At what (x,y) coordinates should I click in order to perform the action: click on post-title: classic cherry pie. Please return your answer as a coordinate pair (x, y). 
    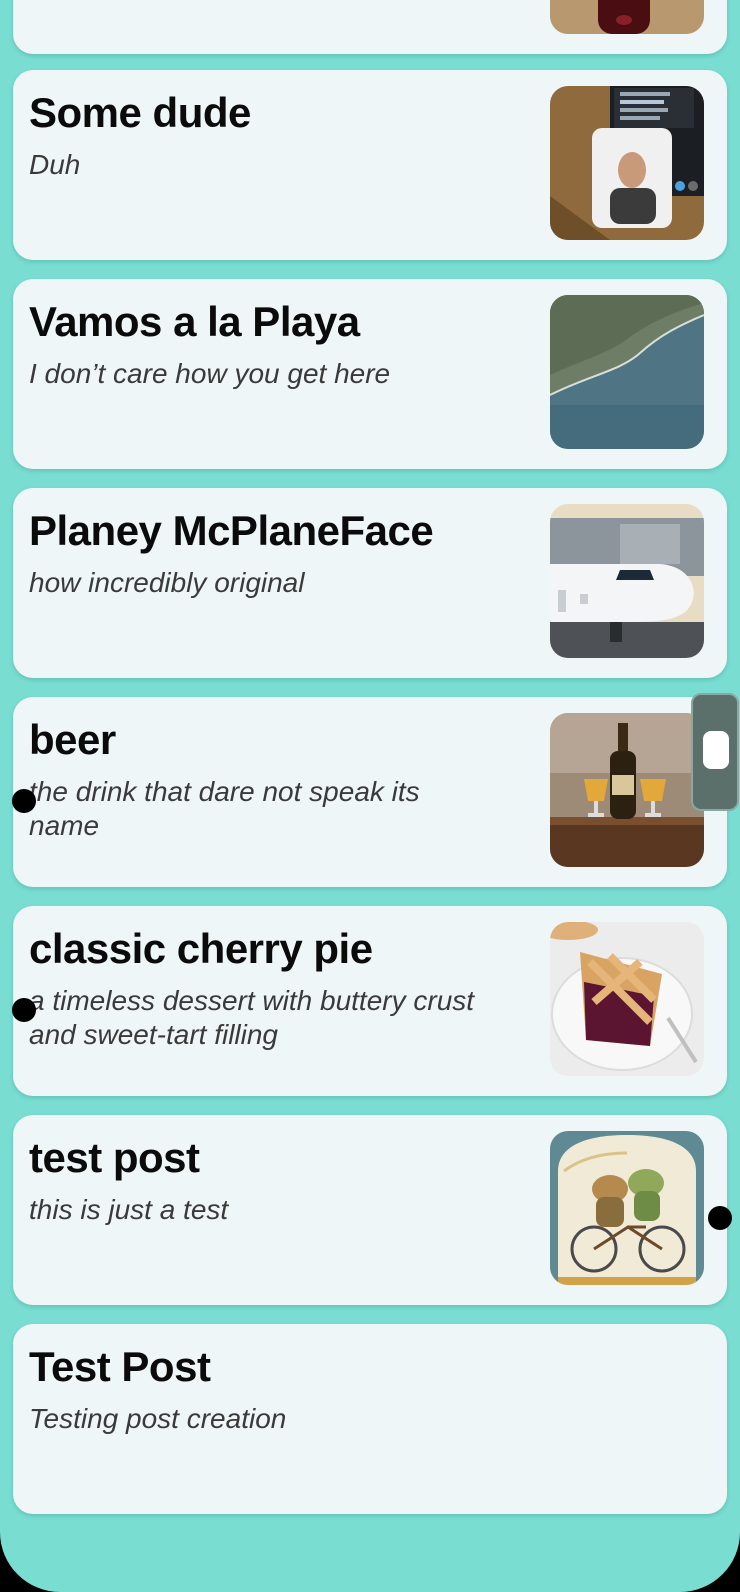
    Looking at the image, I should click on (201, 948).